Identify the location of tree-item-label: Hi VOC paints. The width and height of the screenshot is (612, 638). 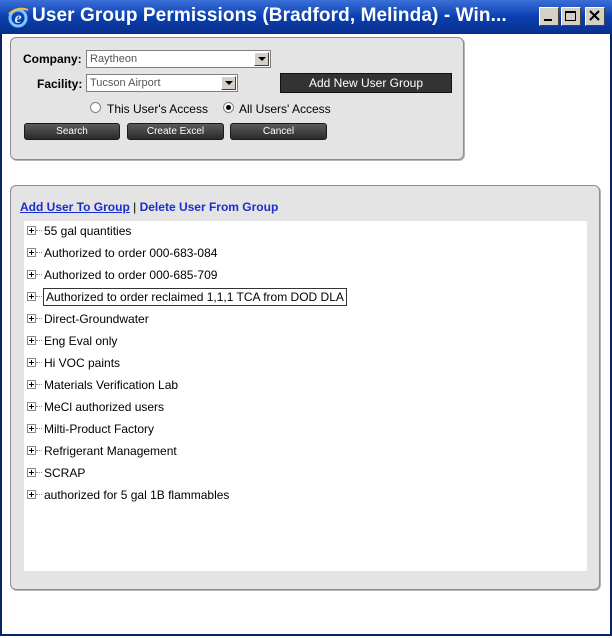
(82, 363).